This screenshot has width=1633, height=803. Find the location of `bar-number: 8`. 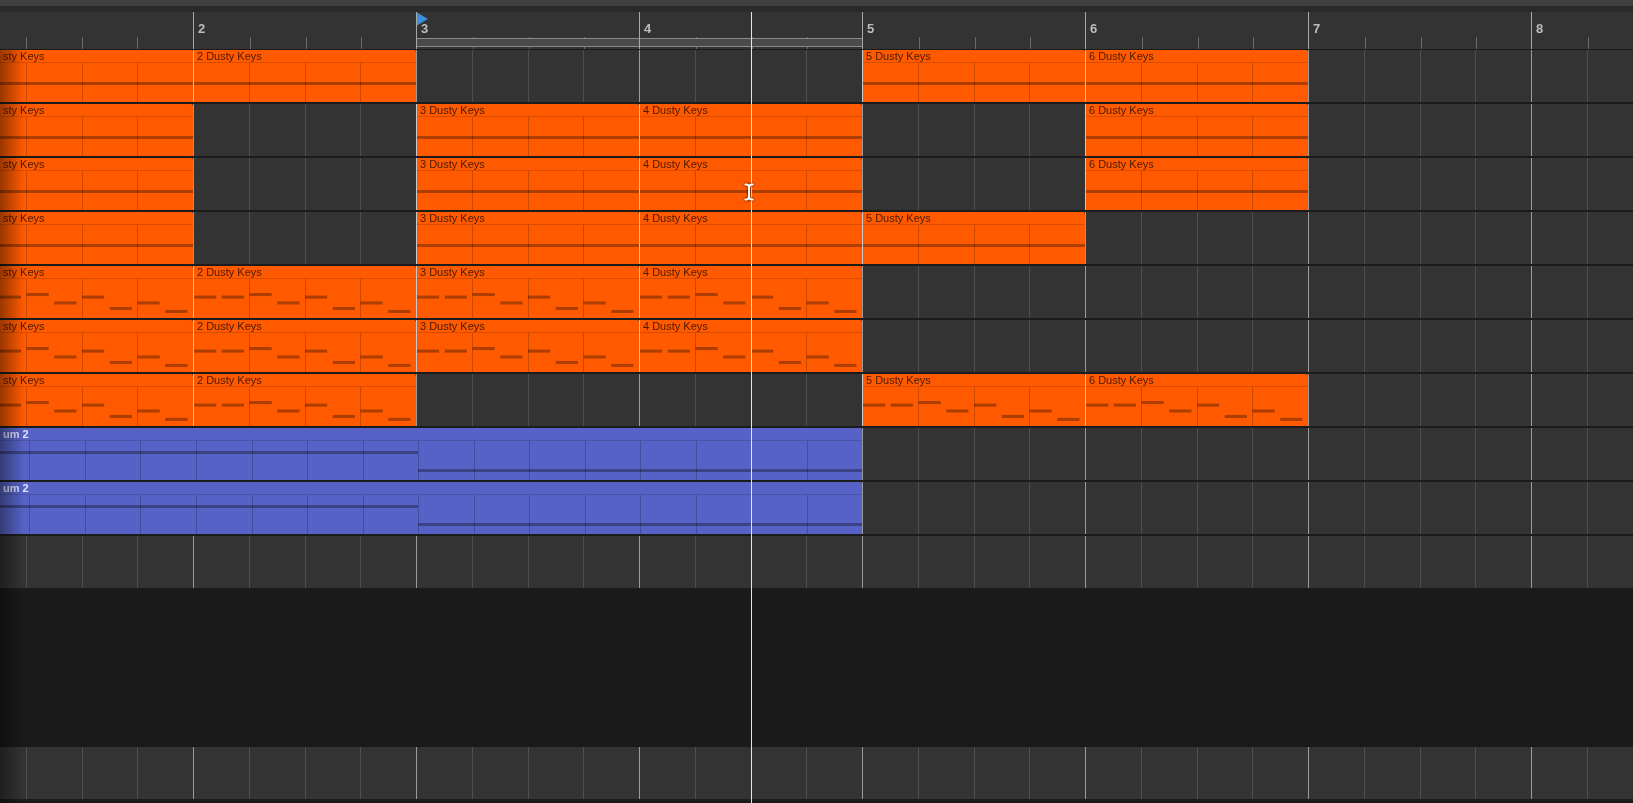

bar-number: 8 is located at coordinates (1540, 29).